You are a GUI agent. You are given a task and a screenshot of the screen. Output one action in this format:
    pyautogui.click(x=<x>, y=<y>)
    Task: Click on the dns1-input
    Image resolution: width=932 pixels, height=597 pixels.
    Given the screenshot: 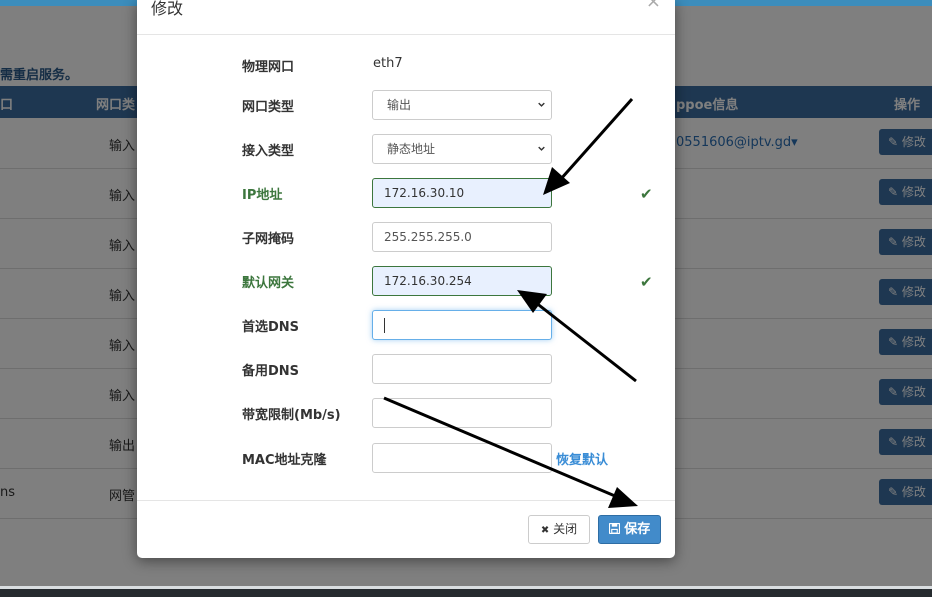 What is the action you would take?
    pyautogui.click(x=462, y=325)
    